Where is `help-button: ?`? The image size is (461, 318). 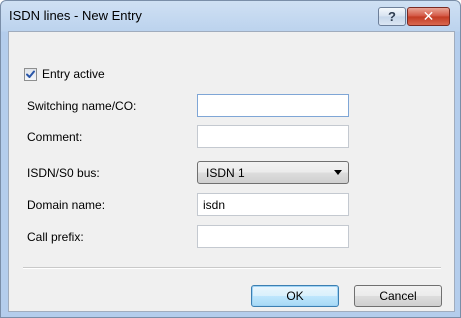 help-button: ? is located at coordinates (392, 16).